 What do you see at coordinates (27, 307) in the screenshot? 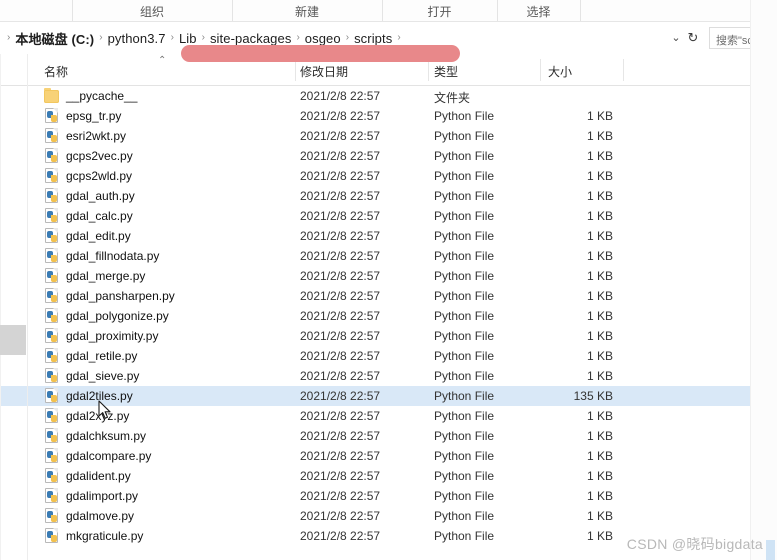
I see `navigation-pane-divider` at bounding box center [27, 307].